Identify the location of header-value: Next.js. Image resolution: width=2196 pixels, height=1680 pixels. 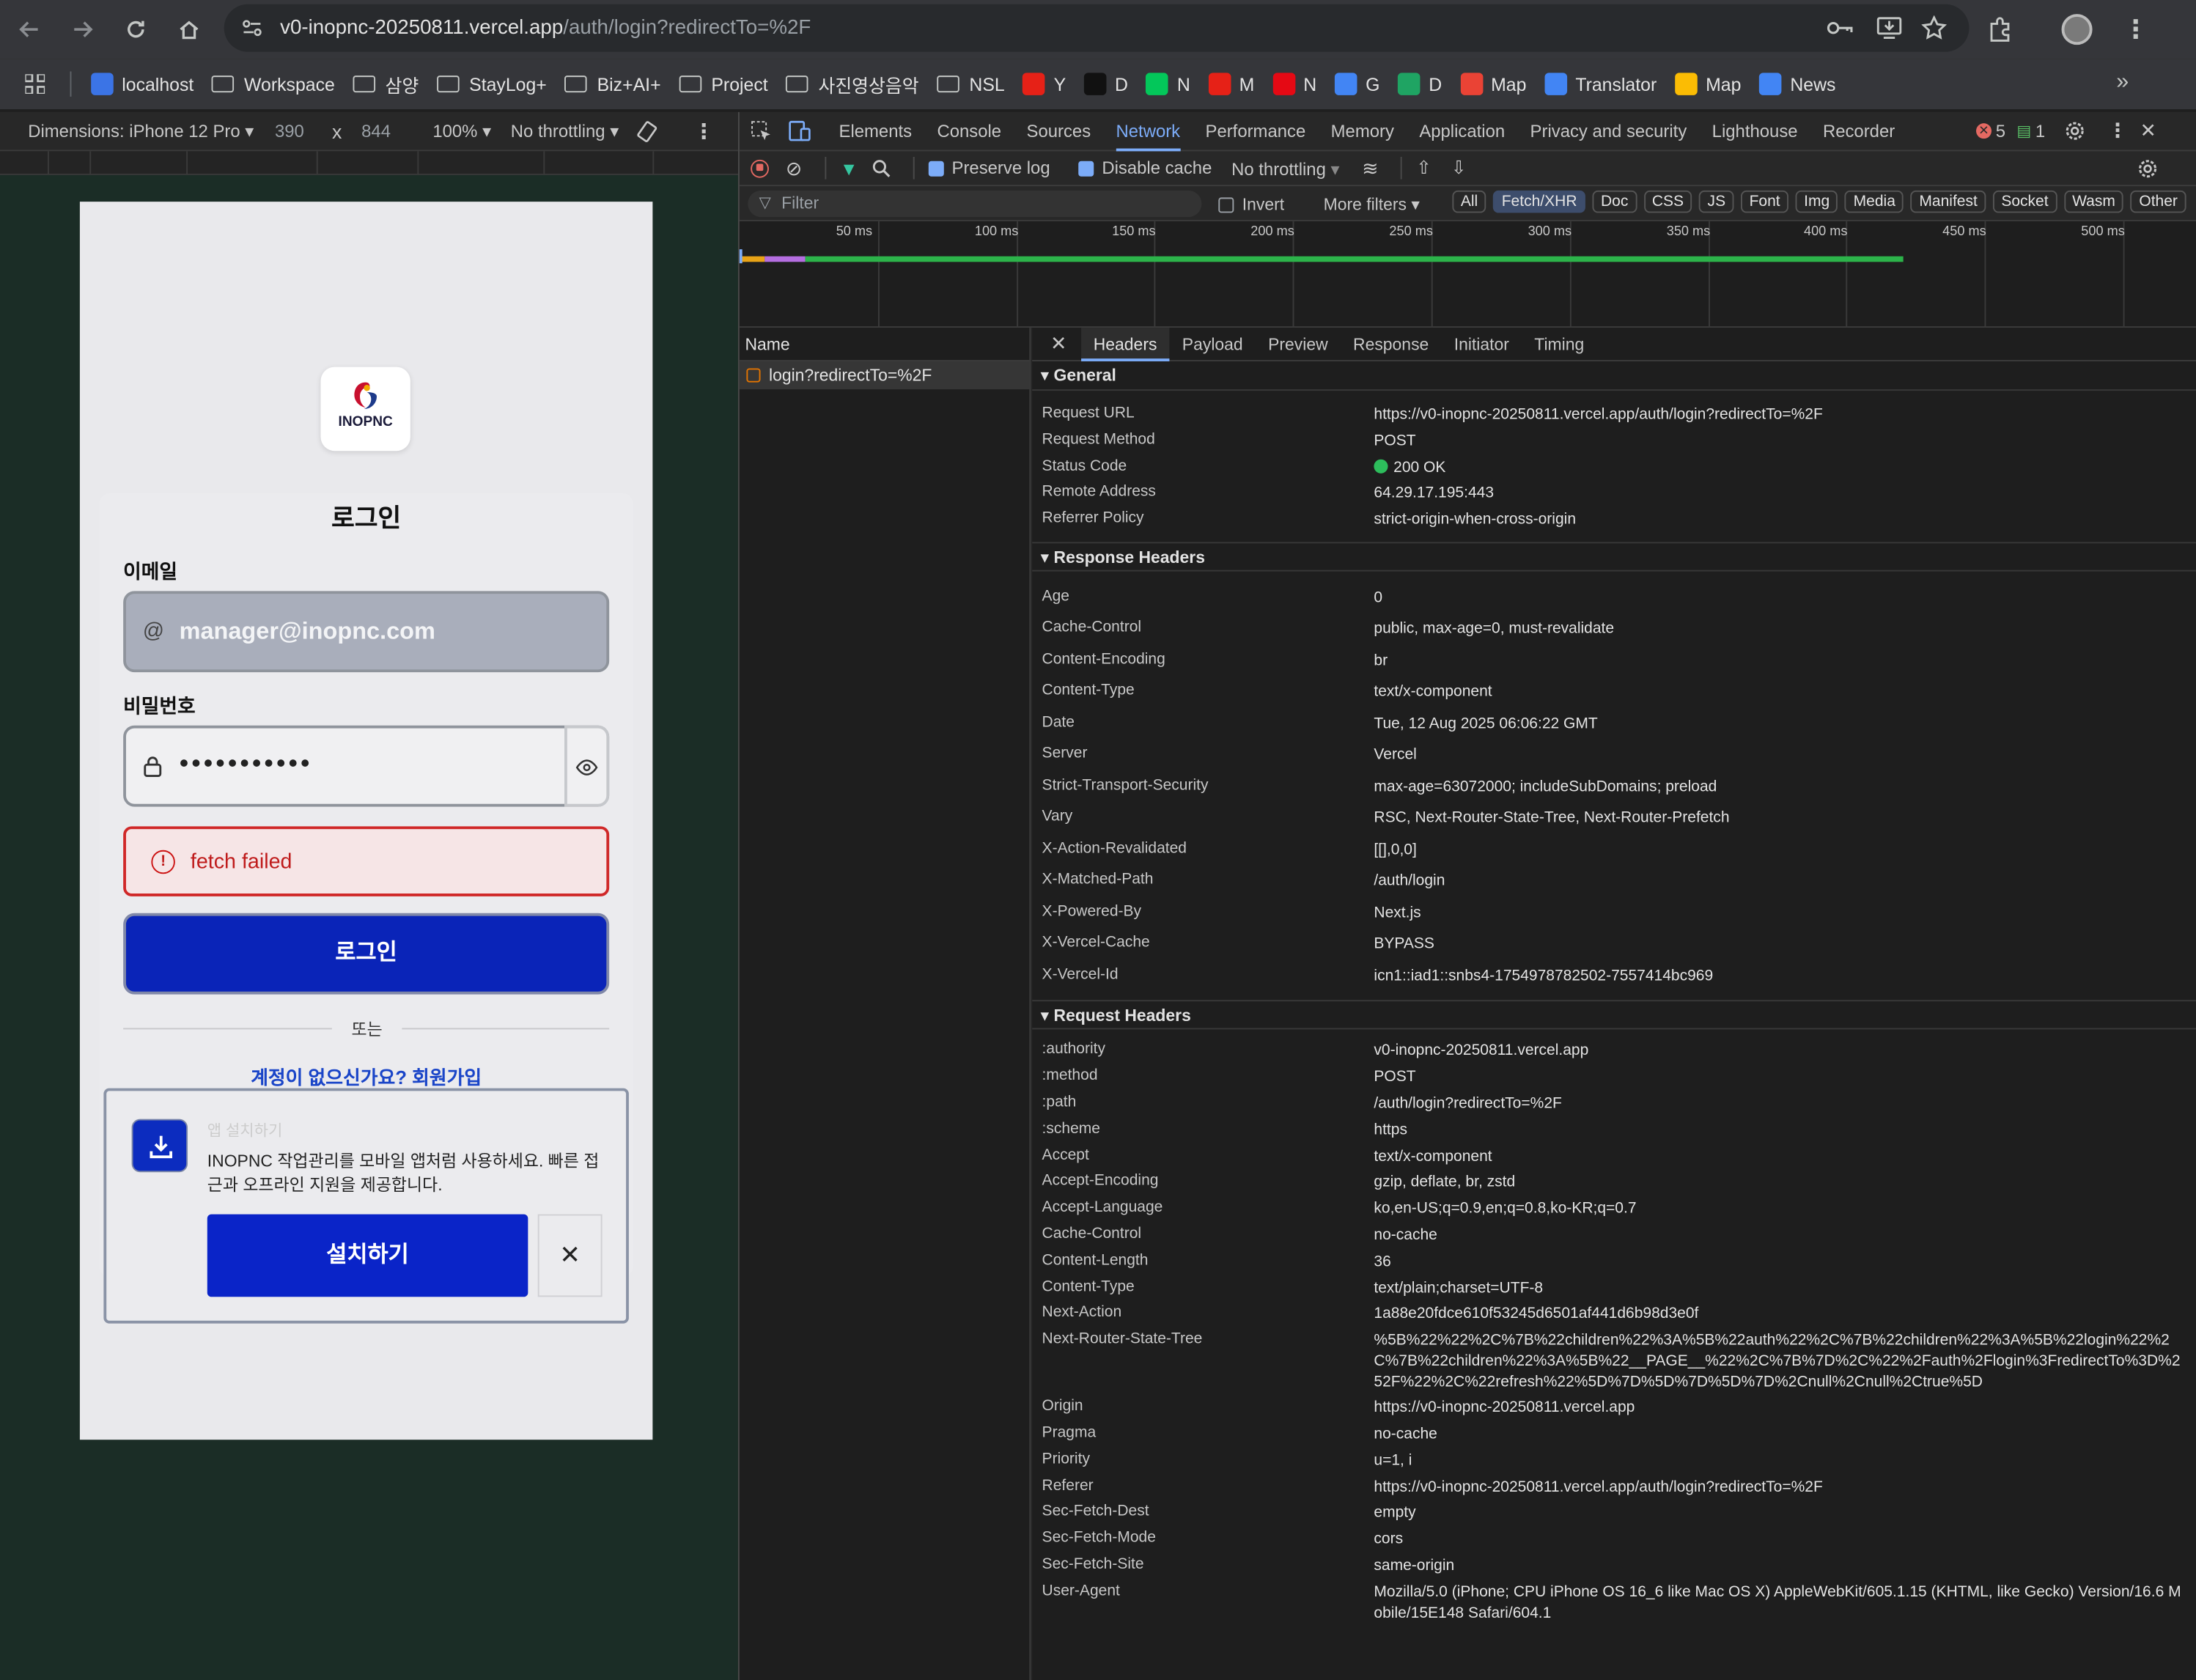
(1785, 914).